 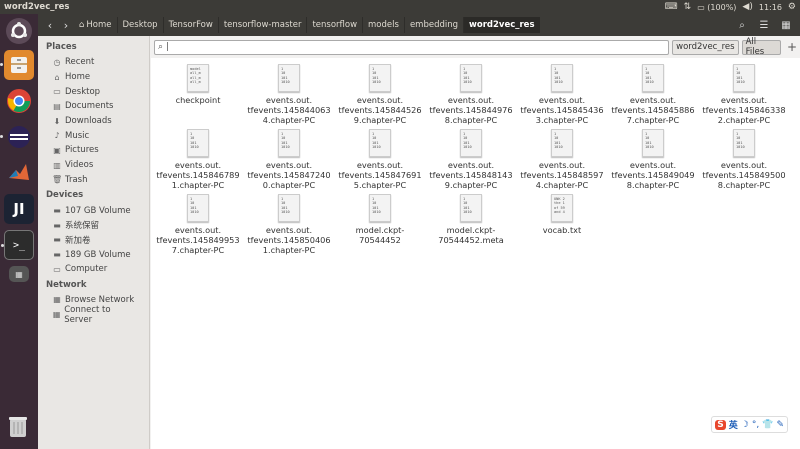 I want to click on file-item: 1 10 101 1010 model.ckpt- 70544452.meta, so click(x=471, y=219).